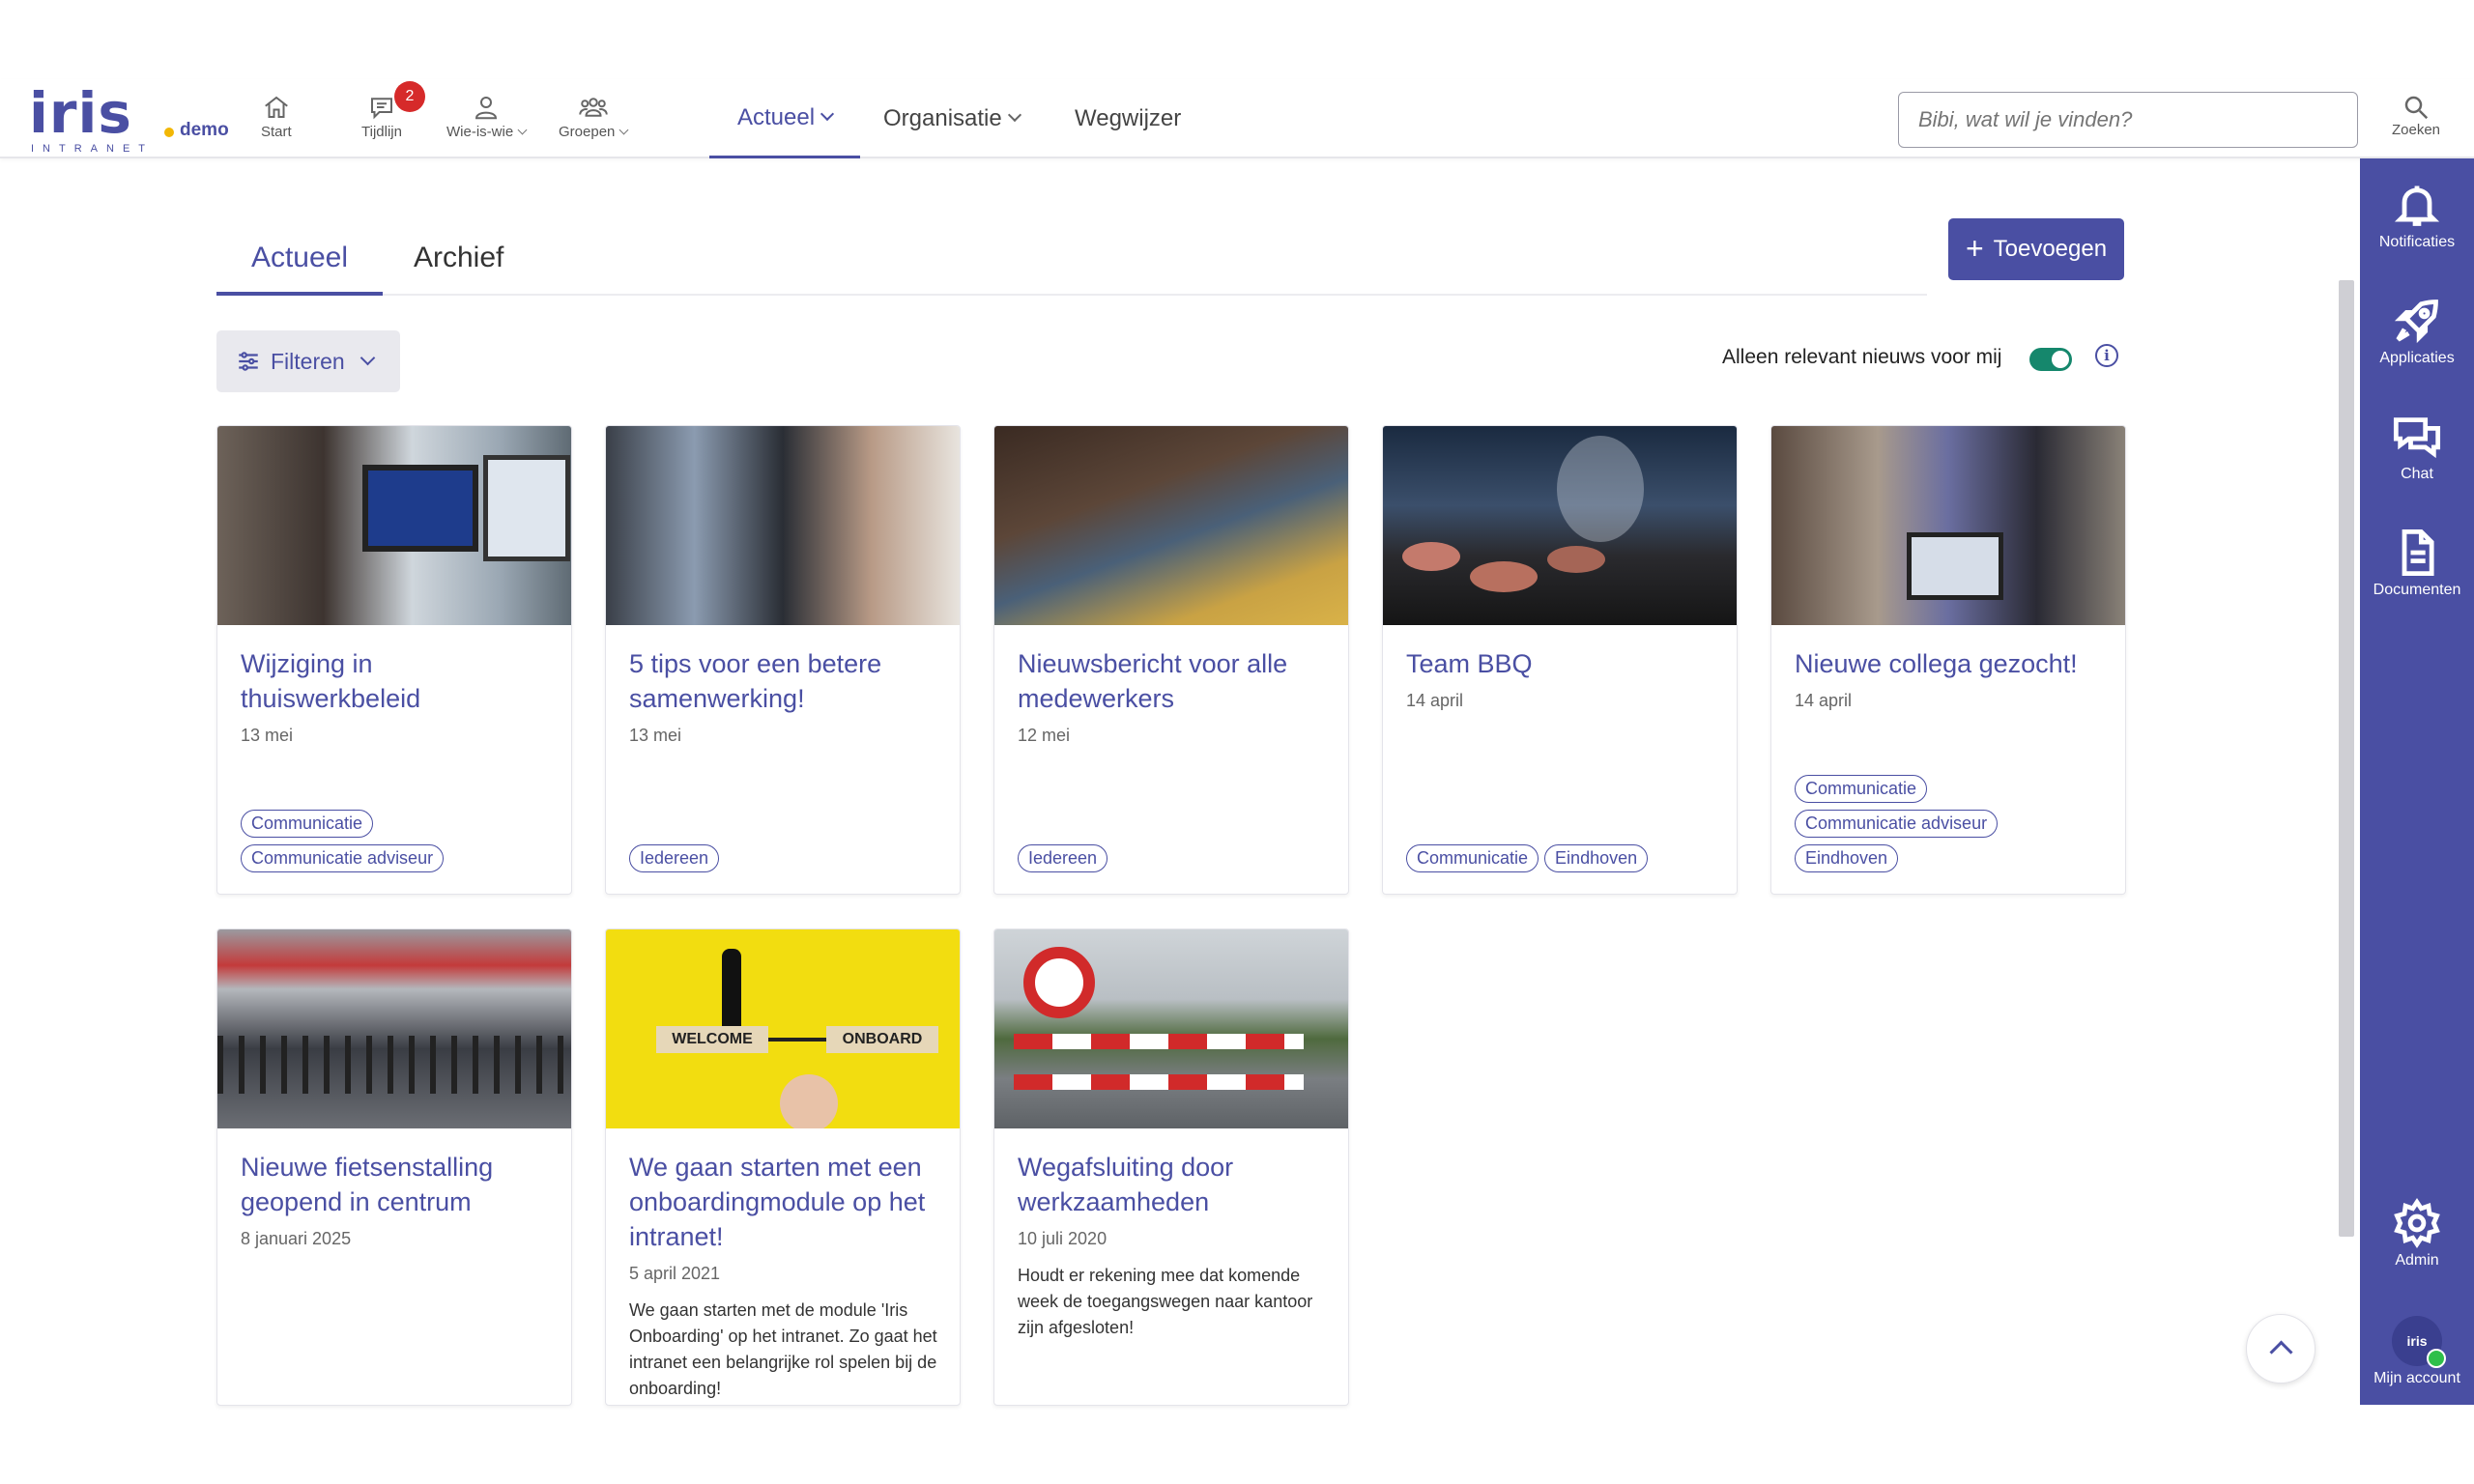 Image resolution: width=2474 pixels, height=1484 pixels. What do you see at coordinates (712, 1039) in the screenshot?
I see `welcome-block: WELCOME` at bounding box center [712, 1039].